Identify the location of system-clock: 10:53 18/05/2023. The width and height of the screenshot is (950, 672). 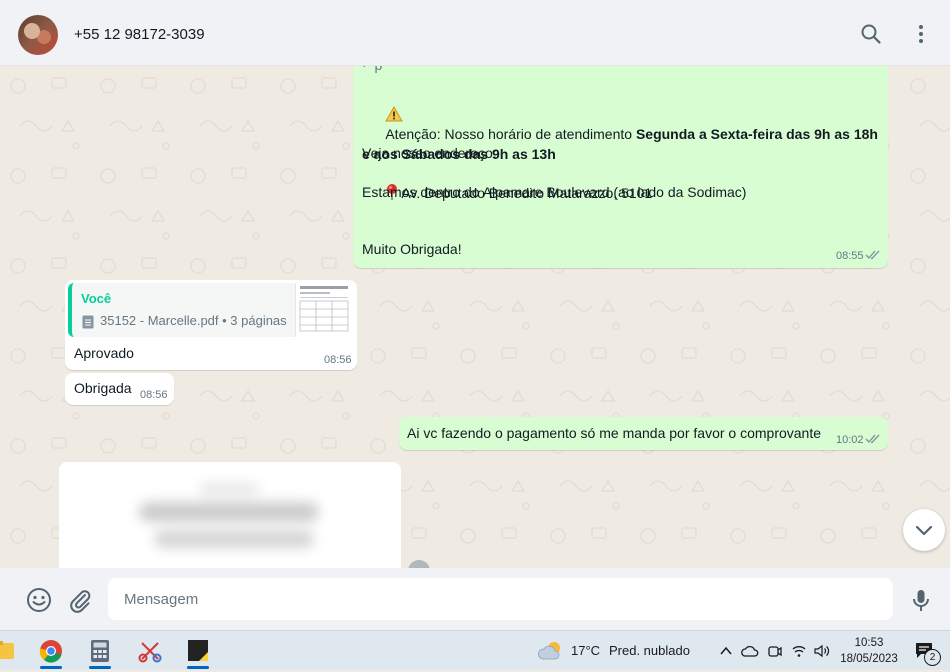
(869, 651).